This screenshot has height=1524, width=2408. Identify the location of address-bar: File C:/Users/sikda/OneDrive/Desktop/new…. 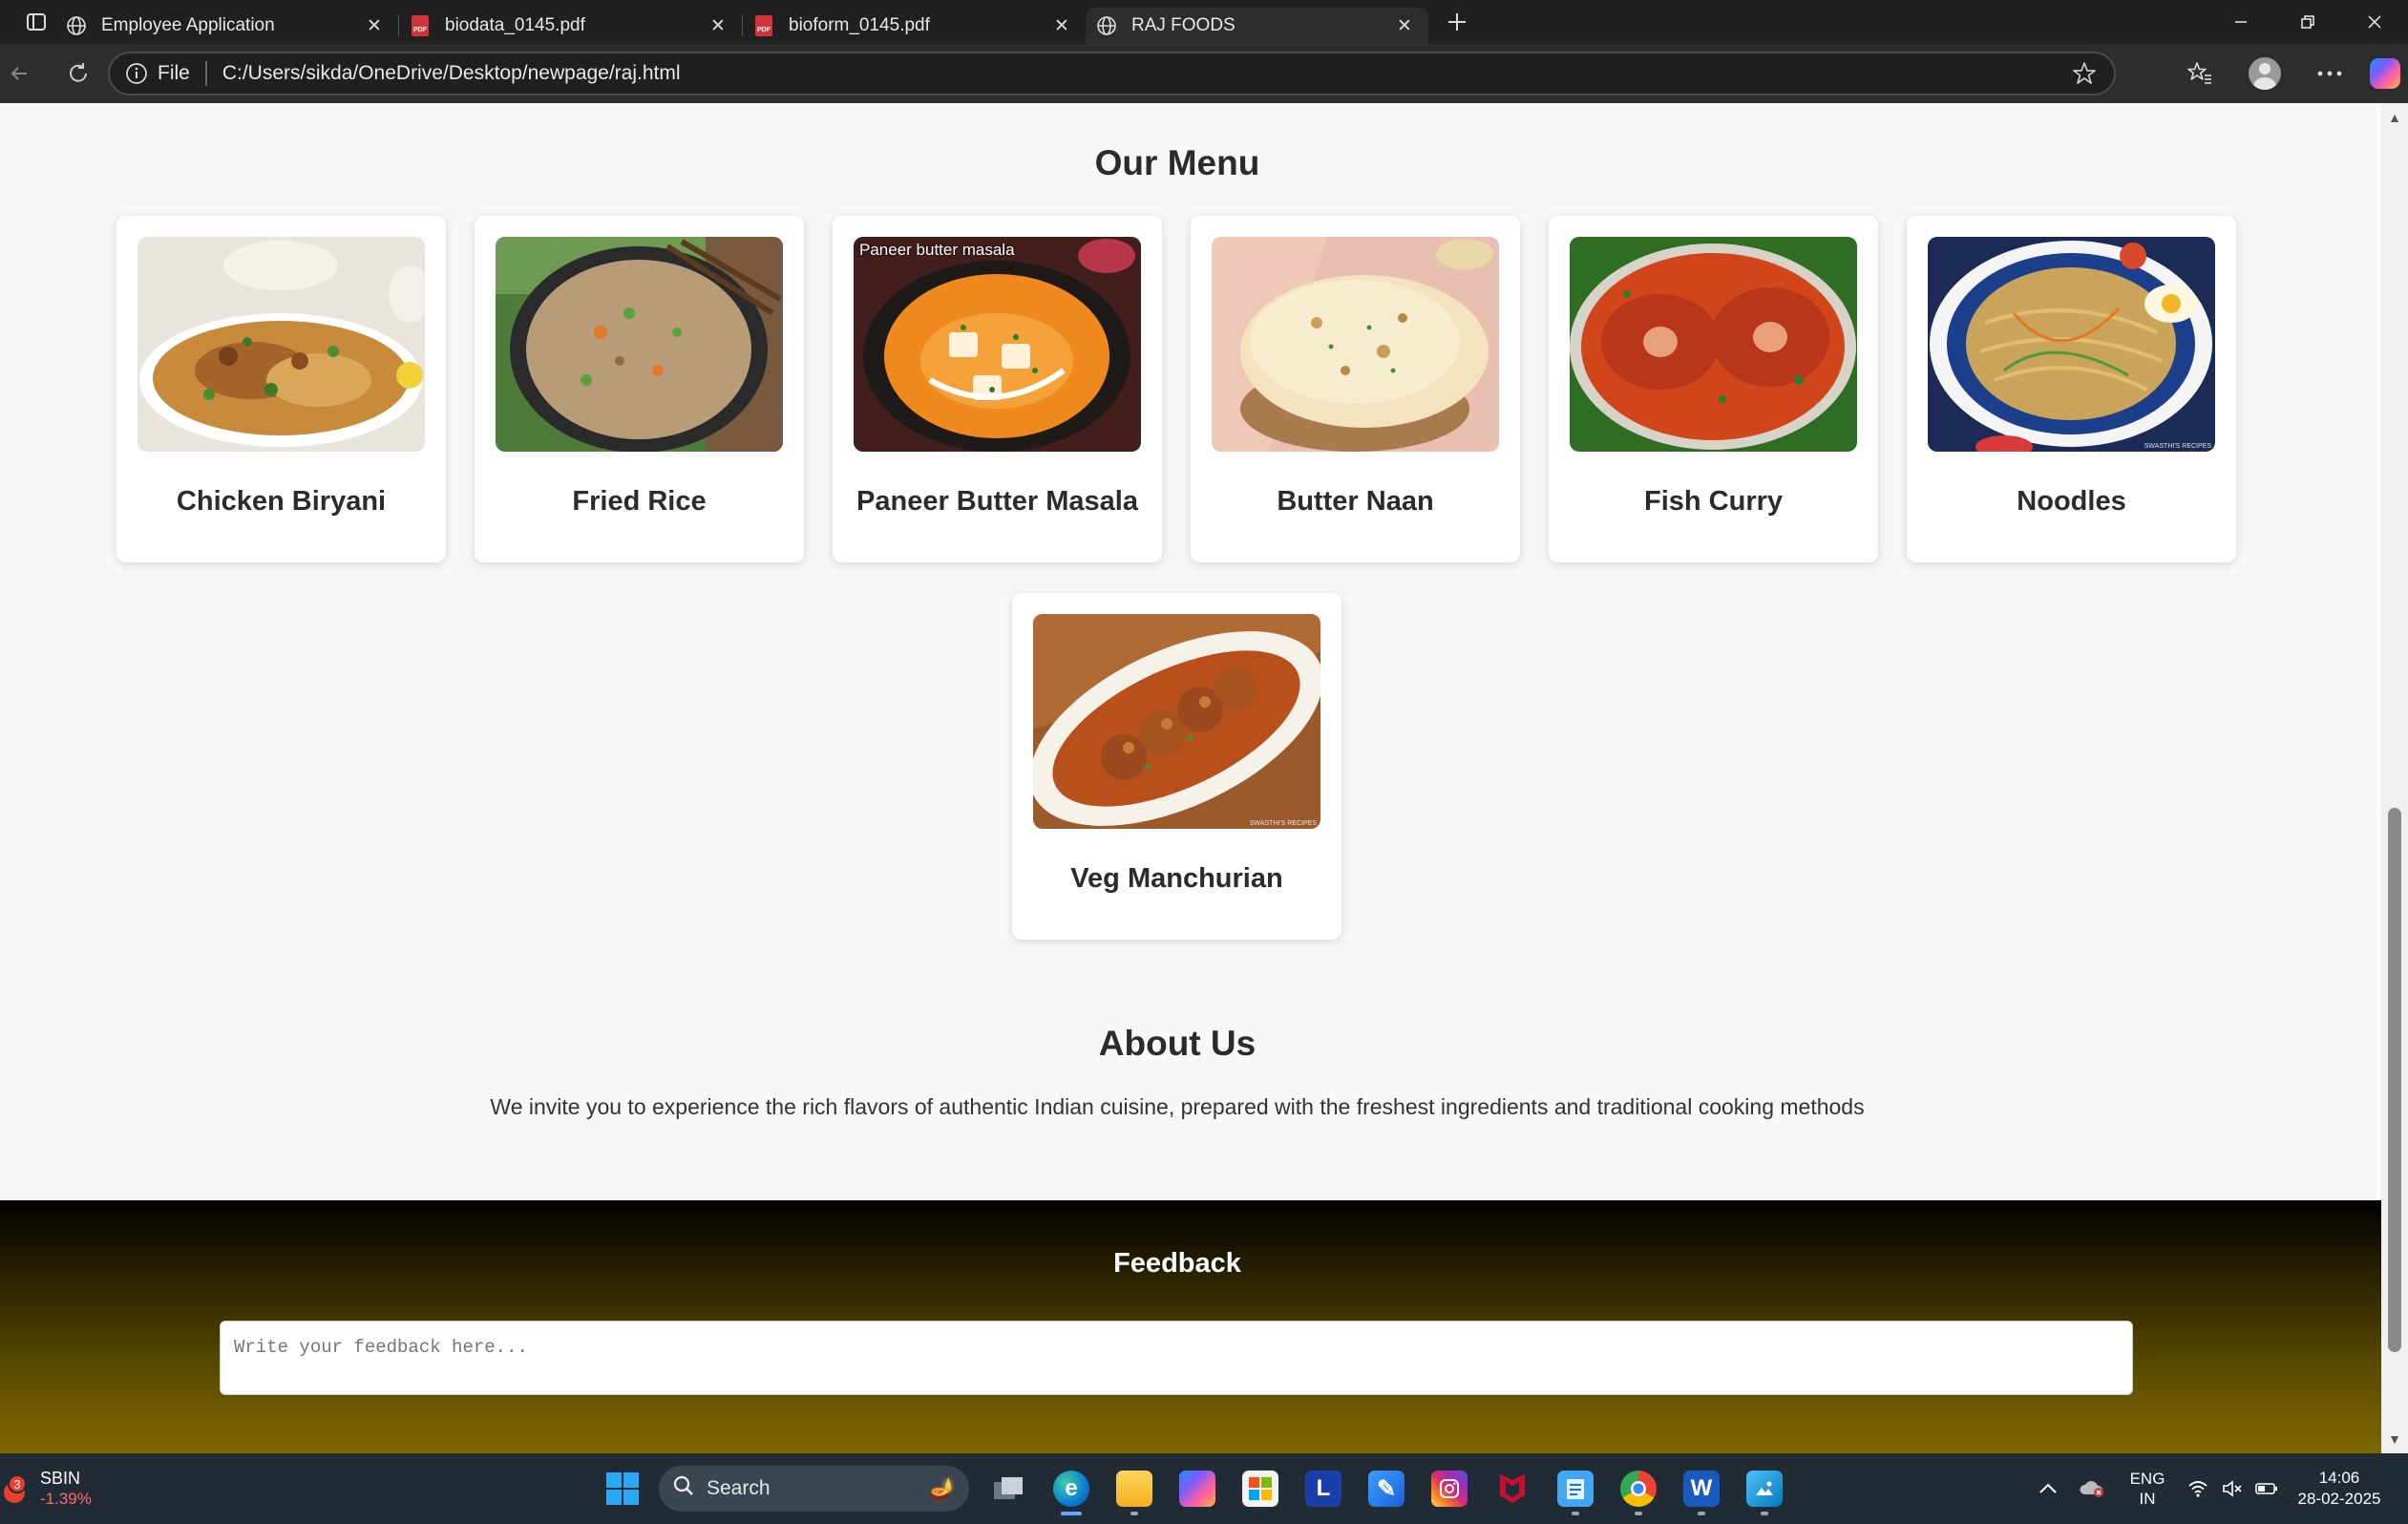
(1112, 73).